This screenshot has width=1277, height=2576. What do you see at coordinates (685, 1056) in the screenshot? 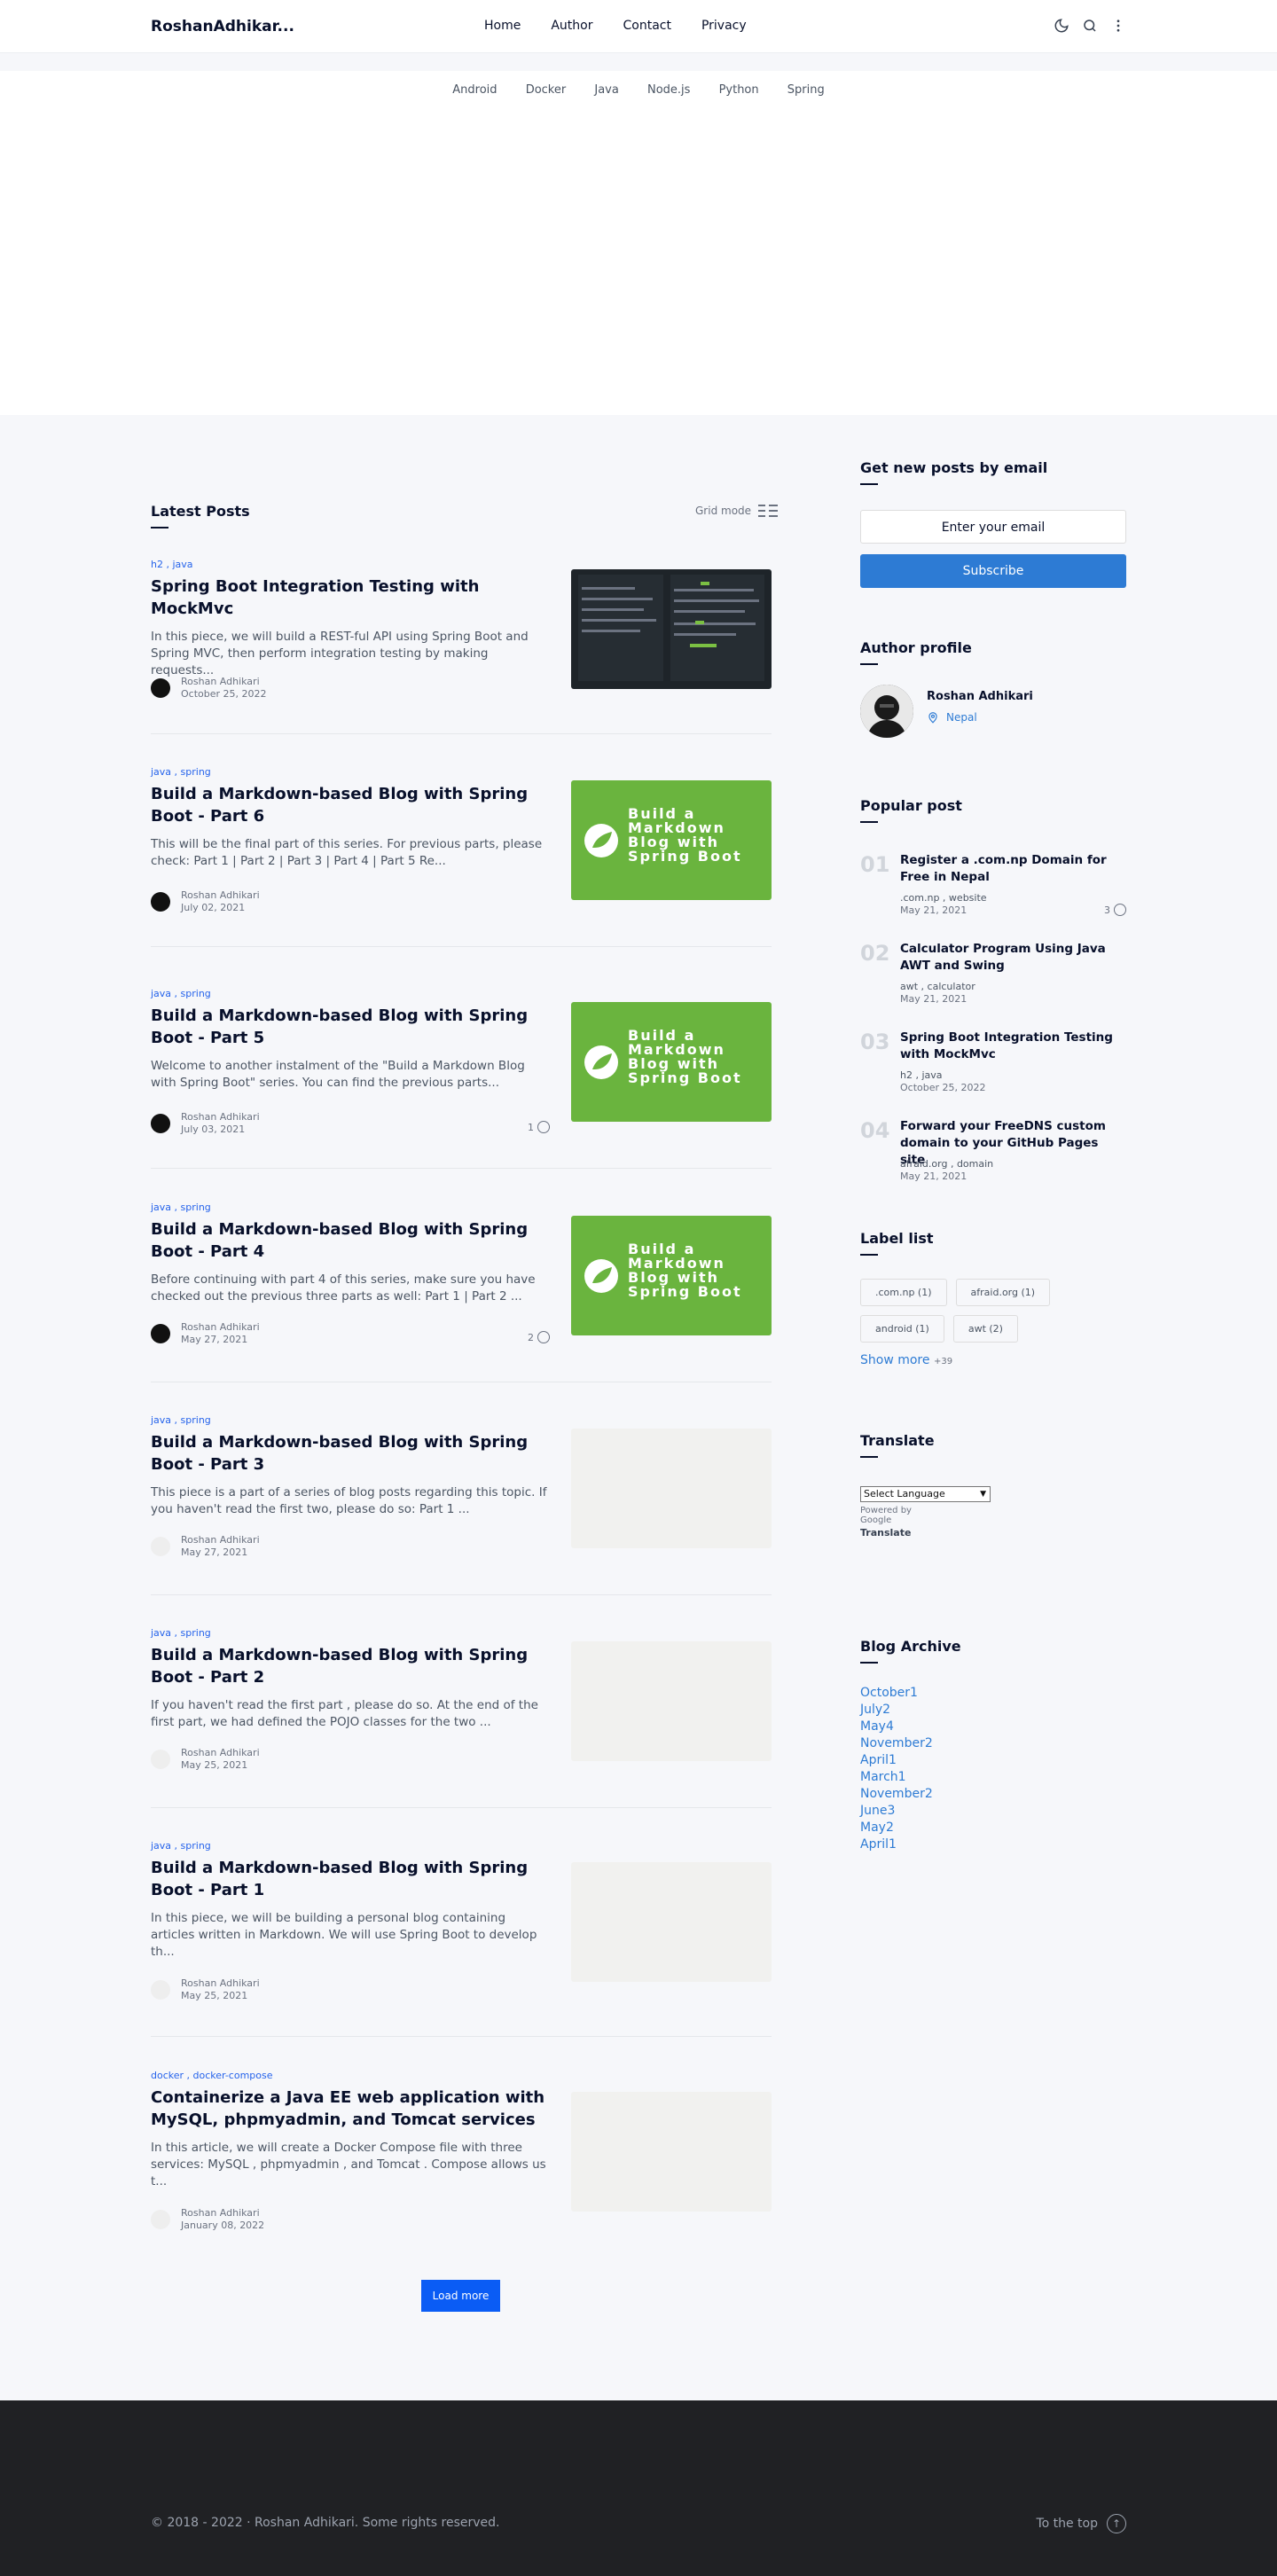
I see `thumbnail-text: Build a Markdown Blog with Spring Boot` at bounding box center [685, 1056].